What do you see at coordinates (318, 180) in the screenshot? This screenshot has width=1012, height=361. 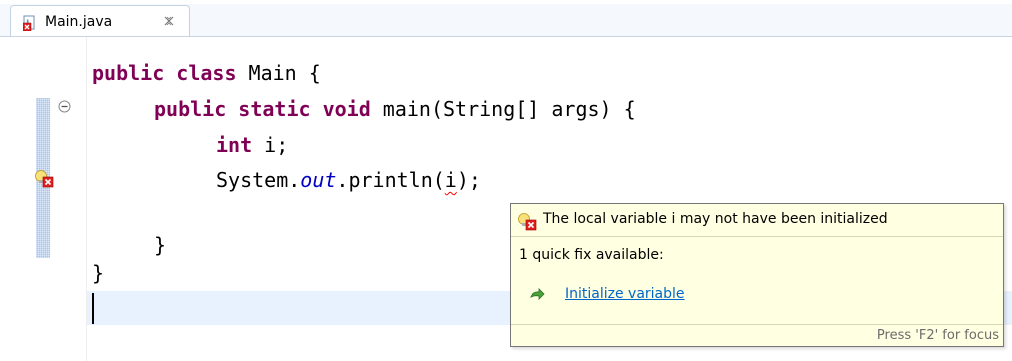 I see `static-field: out` at bounding box center [318, 180].